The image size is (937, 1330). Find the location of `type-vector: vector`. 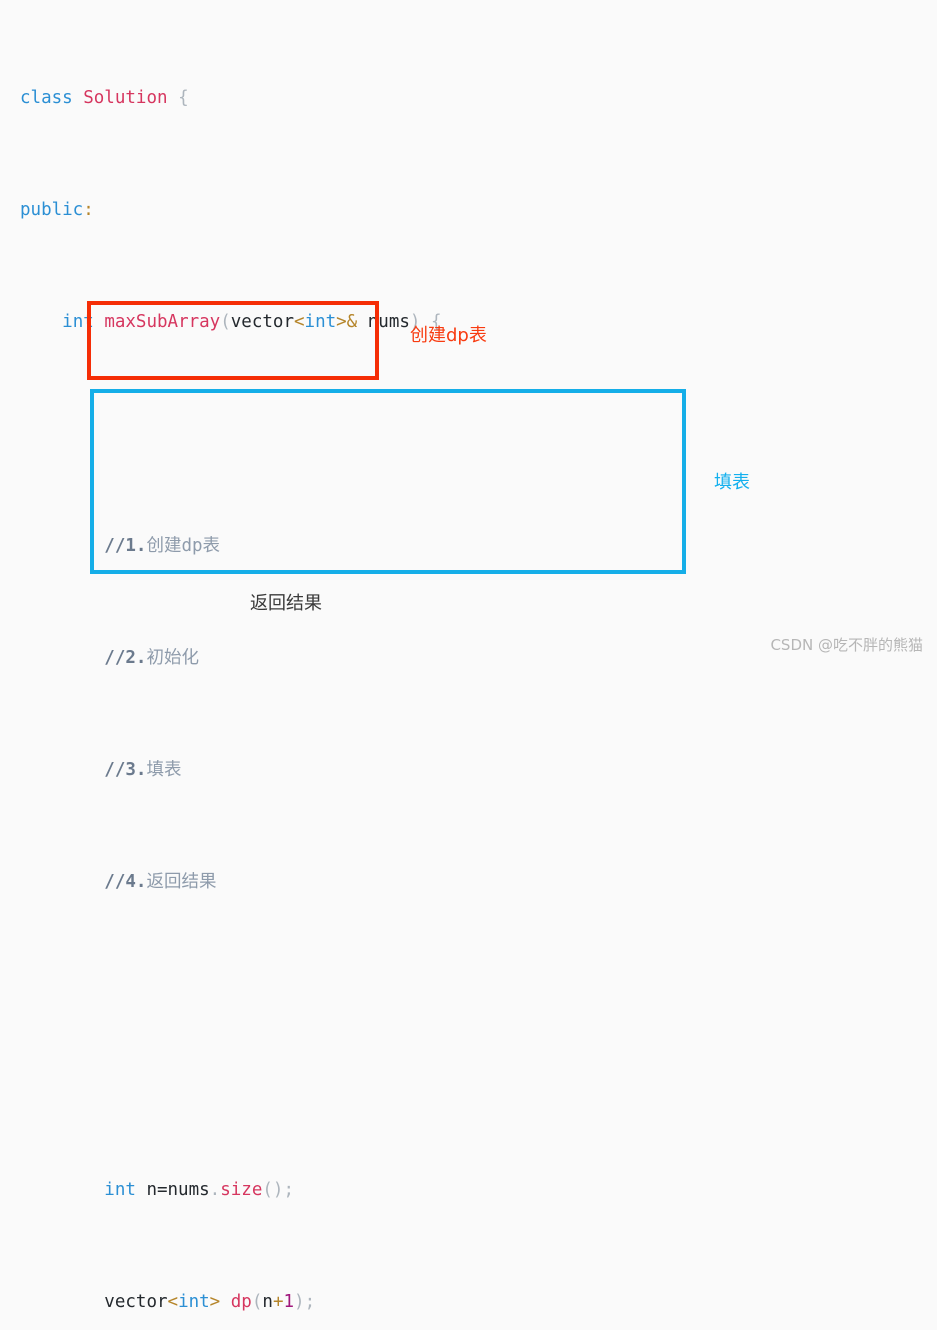

type-vector: vector is located at coordinates (262, 322).